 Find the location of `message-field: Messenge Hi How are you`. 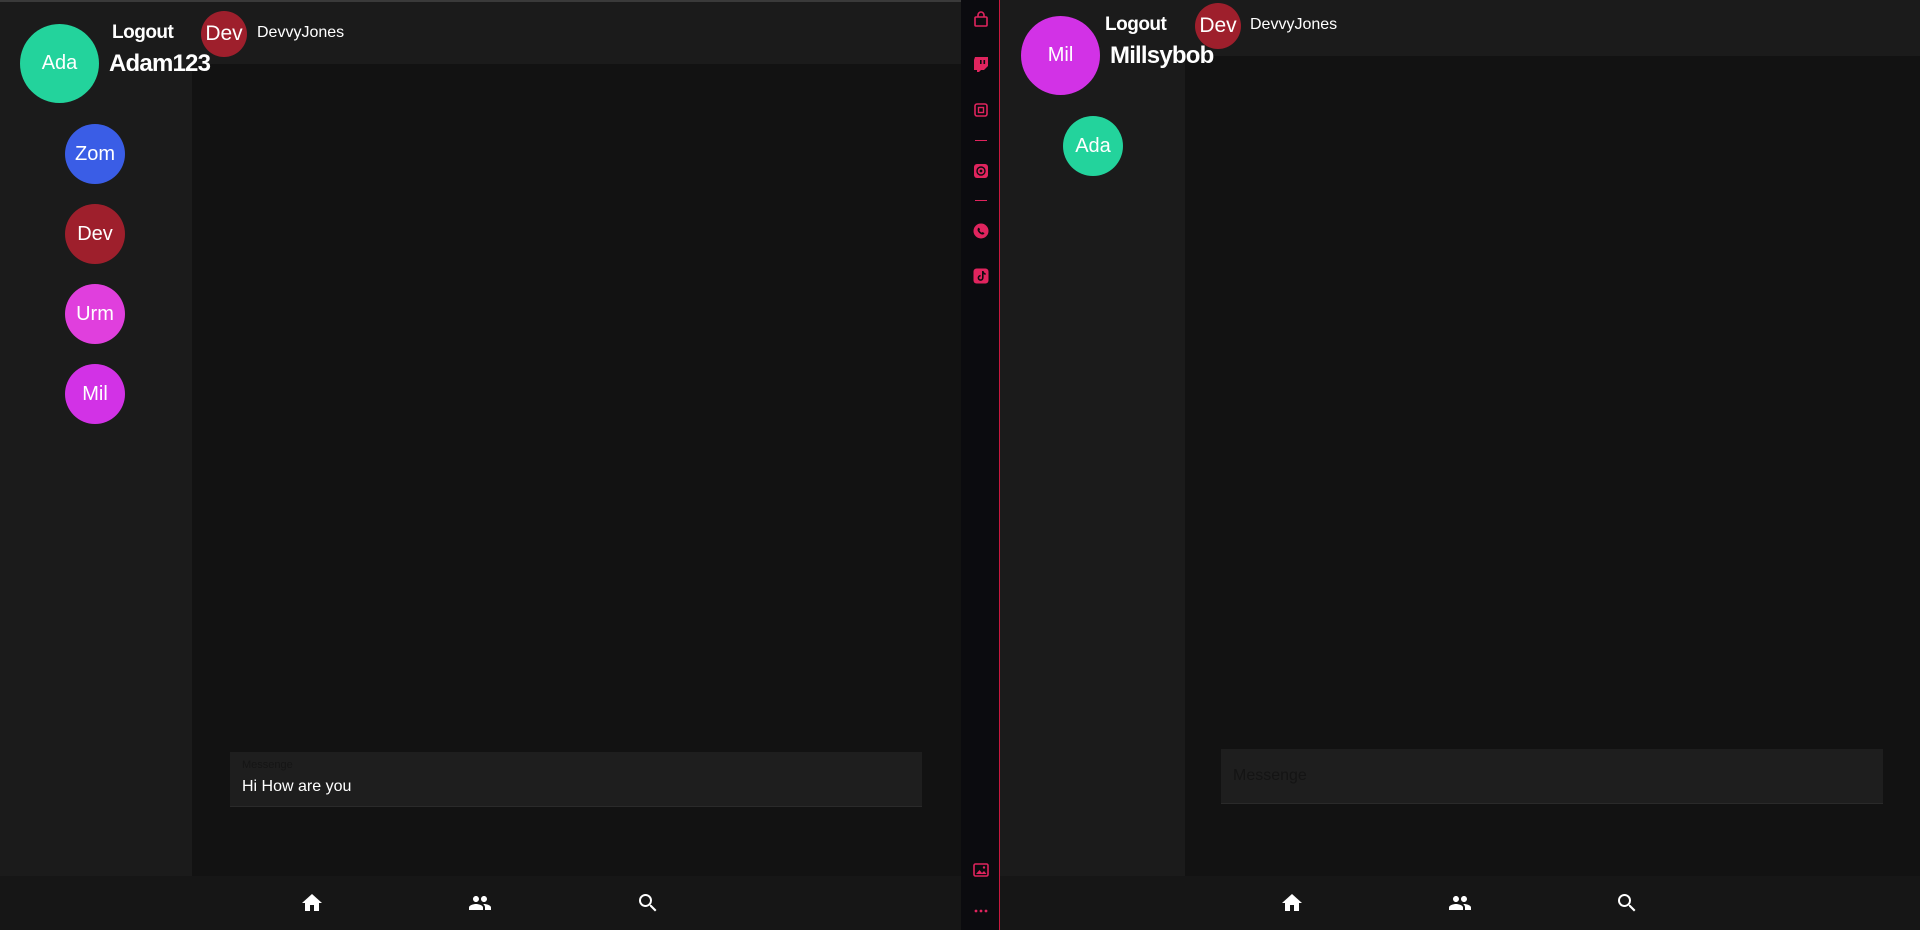

message-field: Messenge Hi How are you is located at coordinates (576, 779).